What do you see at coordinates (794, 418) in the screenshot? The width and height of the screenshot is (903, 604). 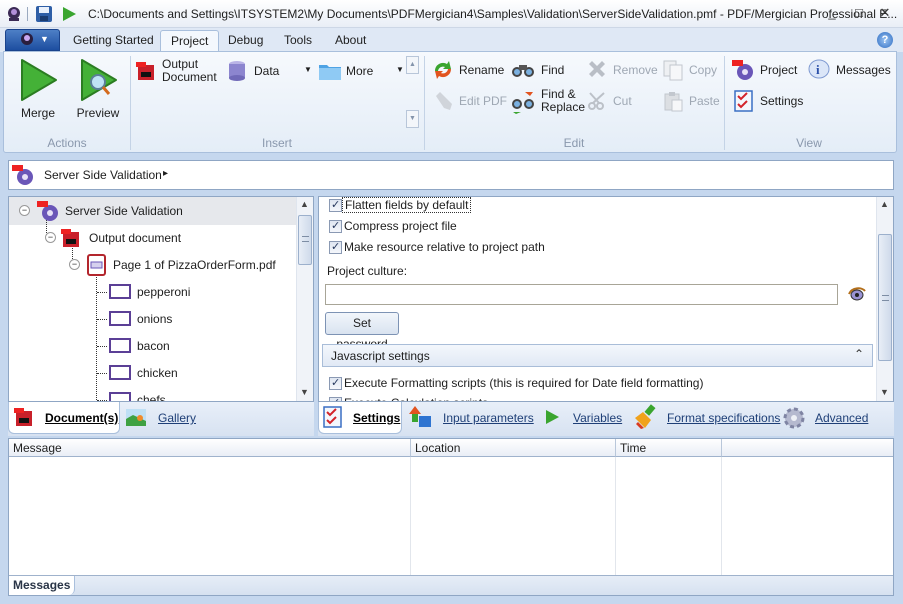 I see `gear-icon` at bounding box center [794, 418].